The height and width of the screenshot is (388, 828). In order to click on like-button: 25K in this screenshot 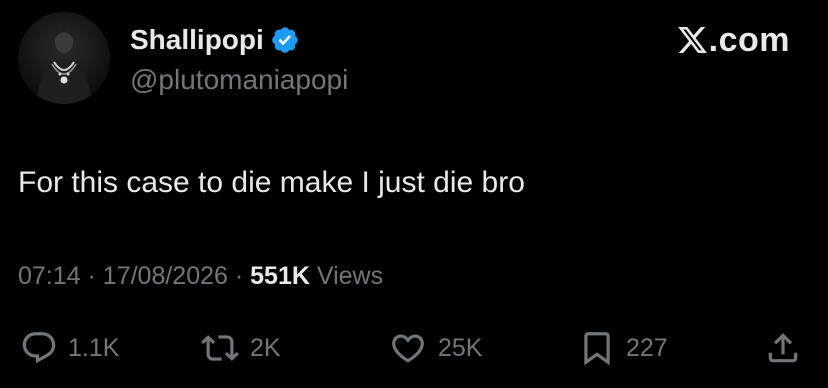, I will do `click(435, 348)`.